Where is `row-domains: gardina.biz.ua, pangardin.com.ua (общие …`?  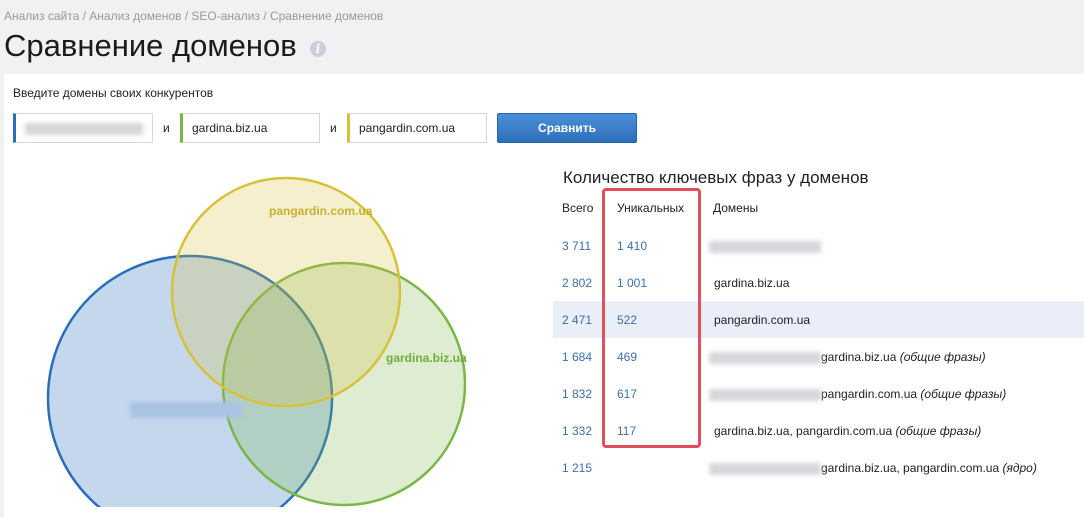 row-domains: gardina.biz.ua, pangardin.com.ua (общие … is located at coordinates (847, 431).